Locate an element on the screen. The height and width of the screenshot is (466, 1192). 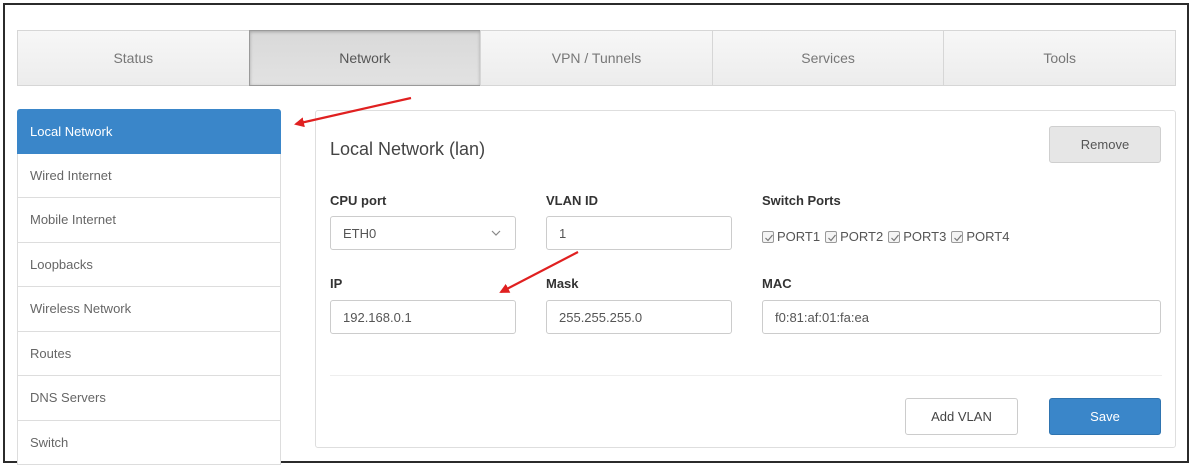
tab-vpn-tunnels: VPN / Tunnels is located at coordinates (596, 58).